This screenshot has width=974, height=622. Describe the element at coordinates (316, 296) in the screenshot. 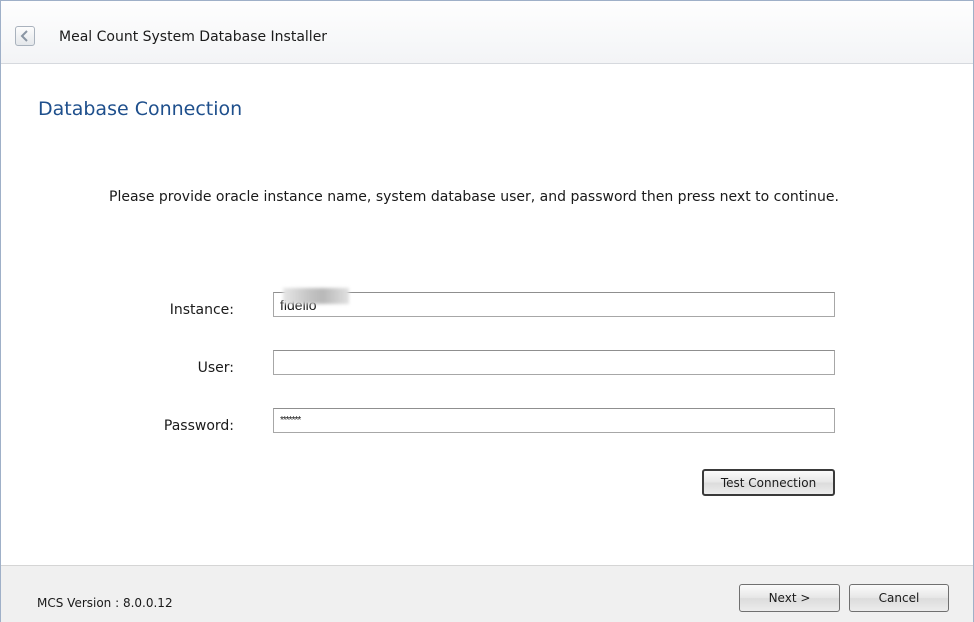

I see `redacted-user-value` at that location.